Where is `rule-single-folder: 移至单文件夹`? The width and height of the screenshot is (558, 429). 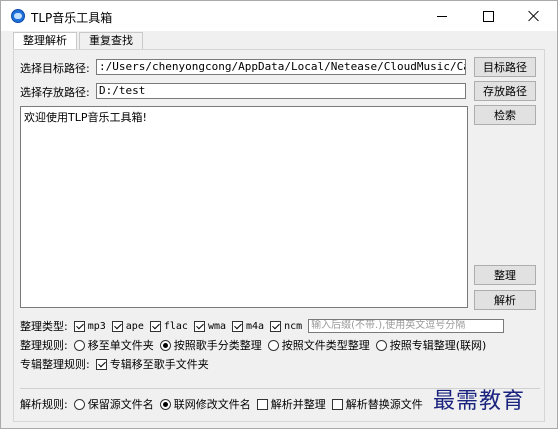
rule-single-folder: 移至单文件夹 is located at coordinates (113, 345).